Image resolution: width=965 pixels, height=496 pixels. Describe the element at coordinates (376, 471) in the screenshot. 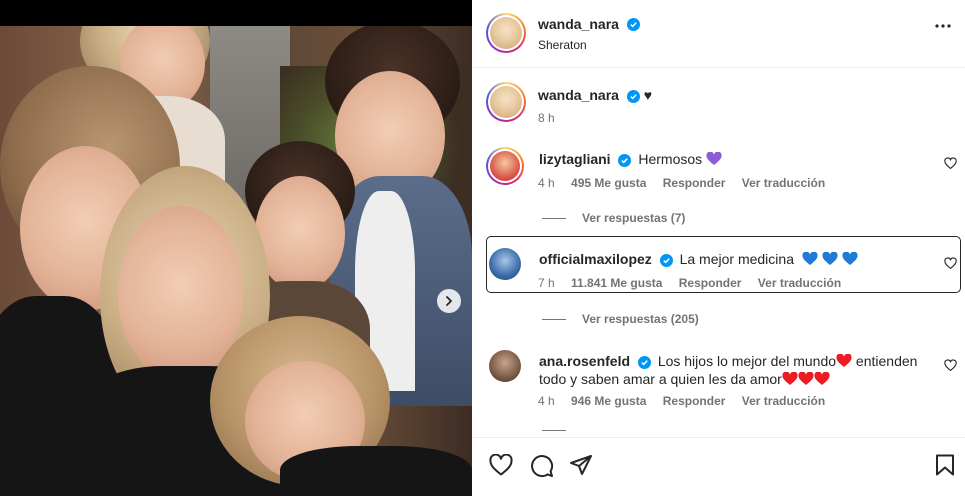

I see `girl-front-shirt` at that location.